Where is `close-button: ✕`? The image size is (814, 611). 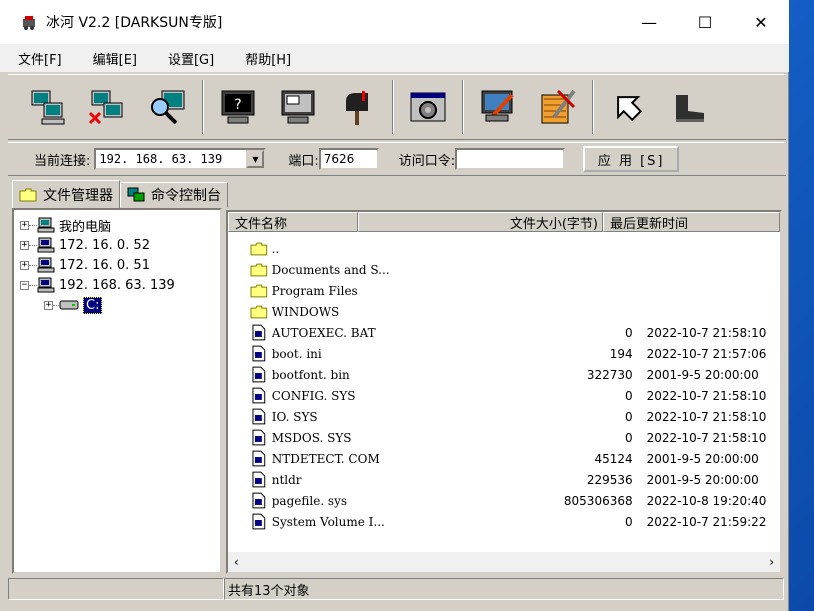 close-button: ✕ is located at coordinates (761, 22).